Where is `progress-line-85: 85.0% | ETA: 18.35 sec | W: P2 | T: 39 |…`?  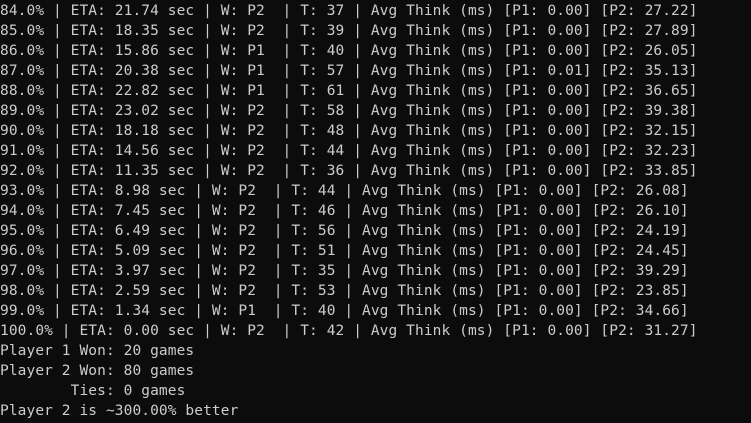 progress-line-85: 85.0% | ETA: 18.35 sec | W: P2 | T: 39 |… is located at coordinates (349, 31).